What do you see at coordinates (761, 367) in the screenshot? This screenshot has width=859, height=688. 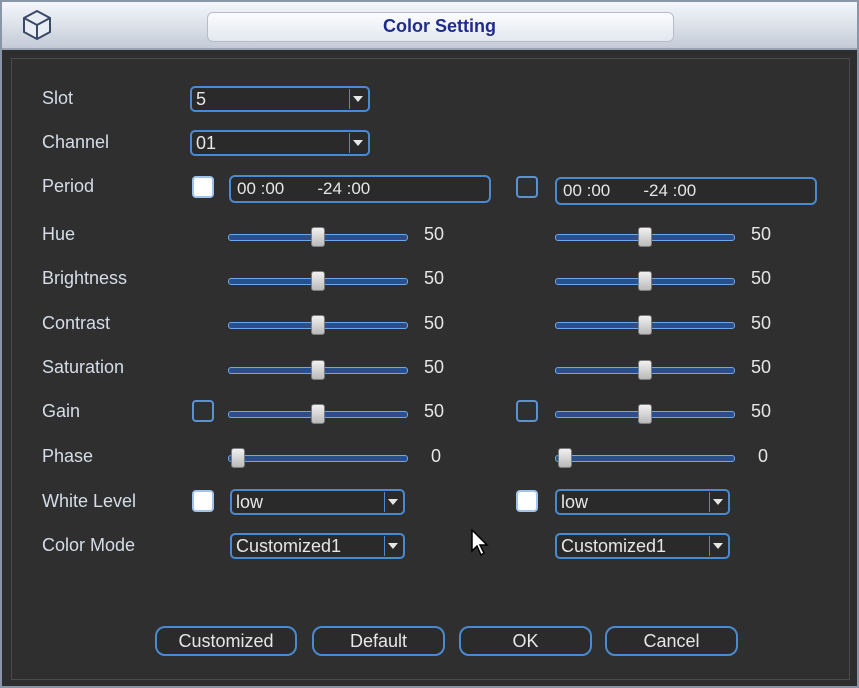 I see `saturation-value-2: 50` at bounding box center [761, 367].